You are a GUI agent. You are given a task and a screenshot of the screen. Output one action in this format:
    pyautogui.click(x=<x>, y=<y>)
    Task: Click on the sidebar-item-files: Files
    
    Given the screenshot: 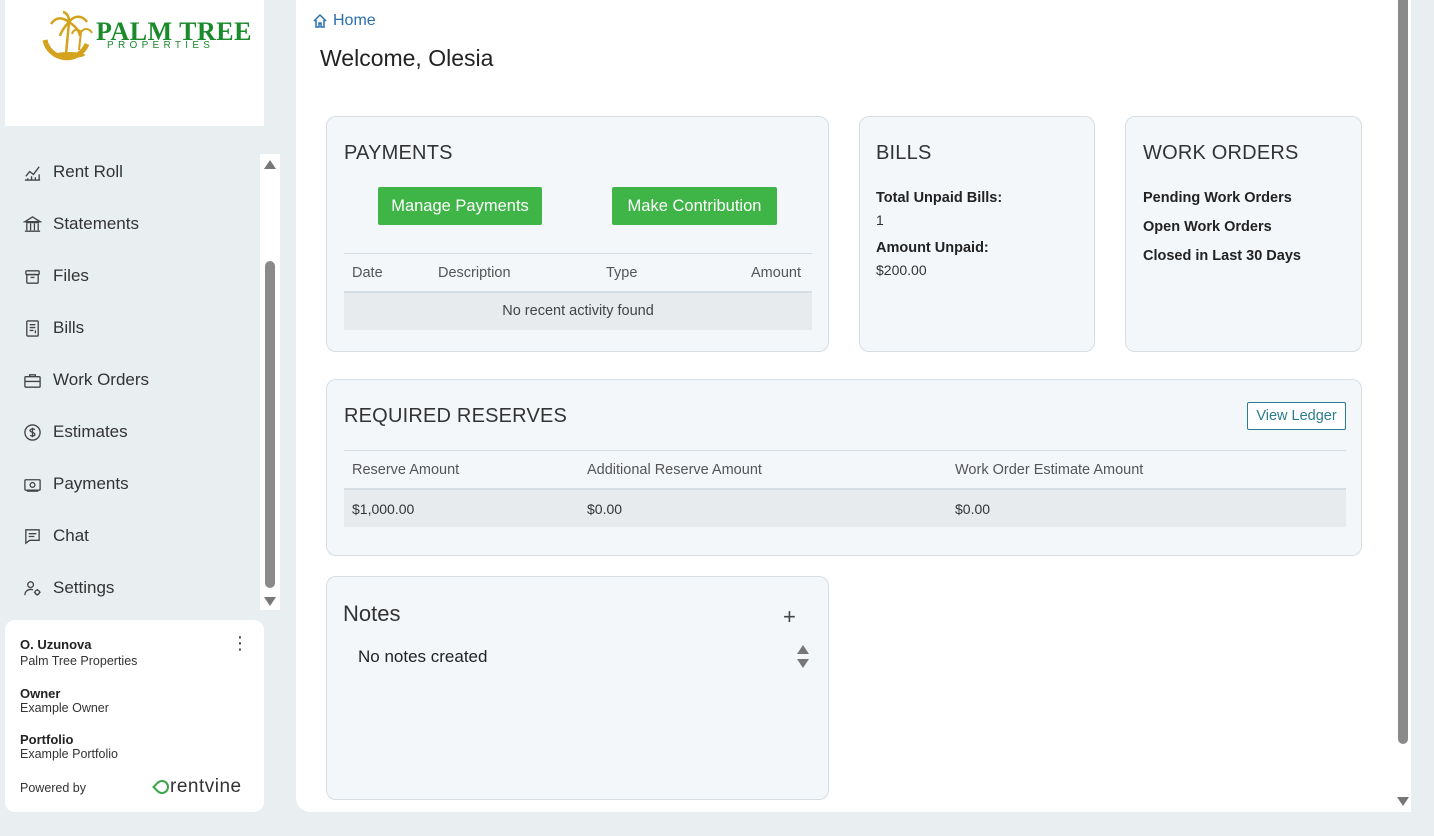 What is the action you would take?
    pyautogui.click(x=55, y=276)
    